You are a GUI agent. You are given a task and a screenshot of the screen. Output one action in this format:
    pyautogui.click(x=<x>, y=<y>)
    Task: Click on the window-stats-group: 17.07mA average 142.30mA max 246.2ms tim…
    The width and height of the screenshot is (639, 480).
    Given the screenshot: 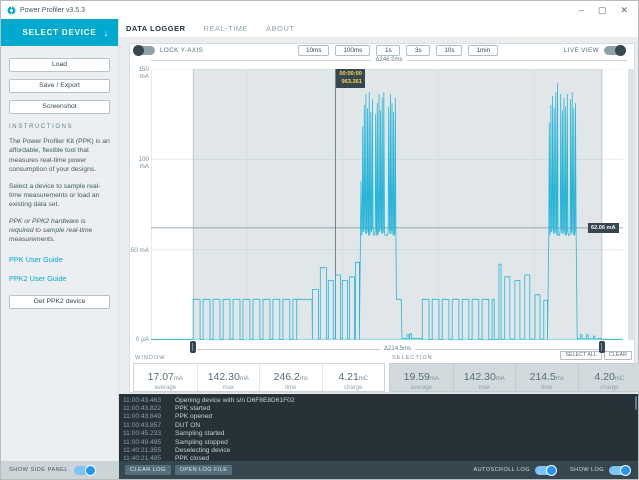 What is the action you would take?
    pyautogui.click(x=259, y=377)
    